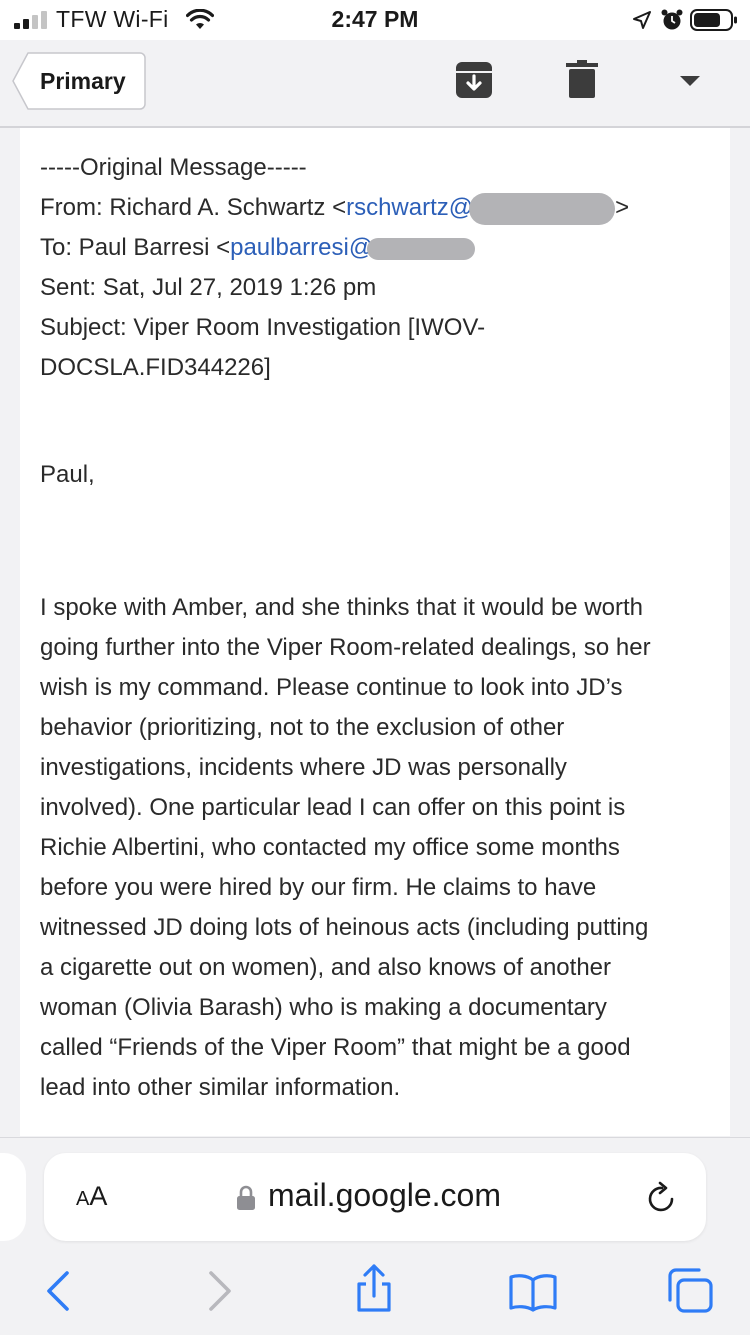 The width and height of the screenshot is (750, 1335). Describe the element at coordinates (384, 1195) in the screenshot. I see `url-domain: mail.google.com` at that location.